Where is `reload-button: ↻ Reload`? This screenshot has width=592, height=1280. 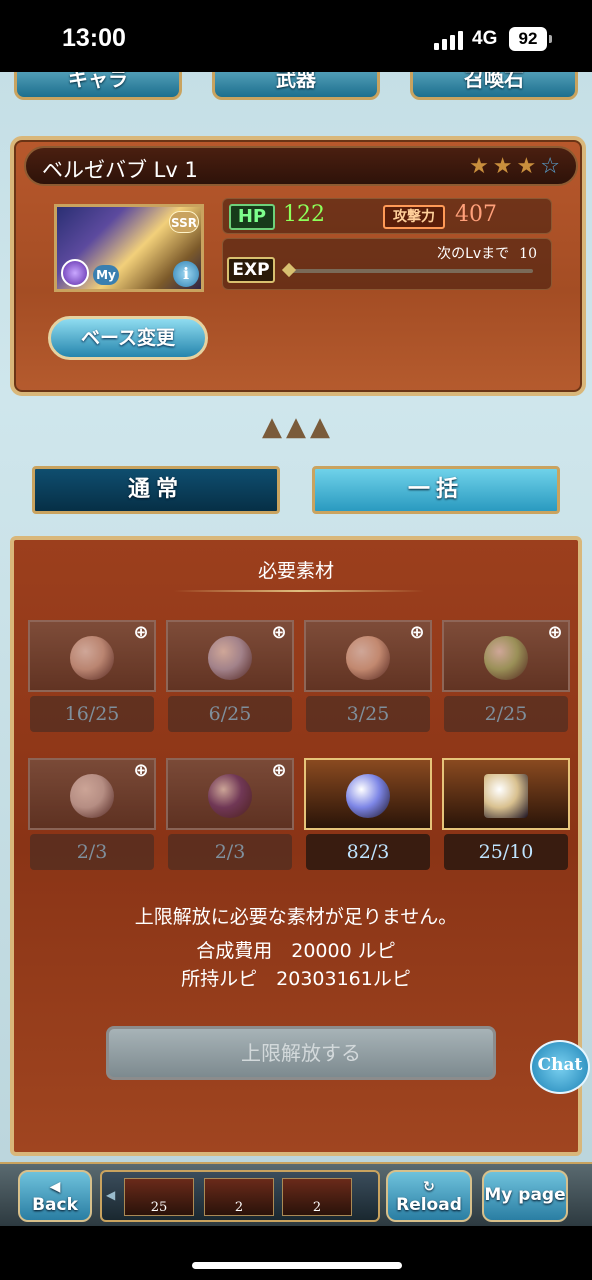 reload-button: ↻ Reload is located at coordinates (429, 1196).